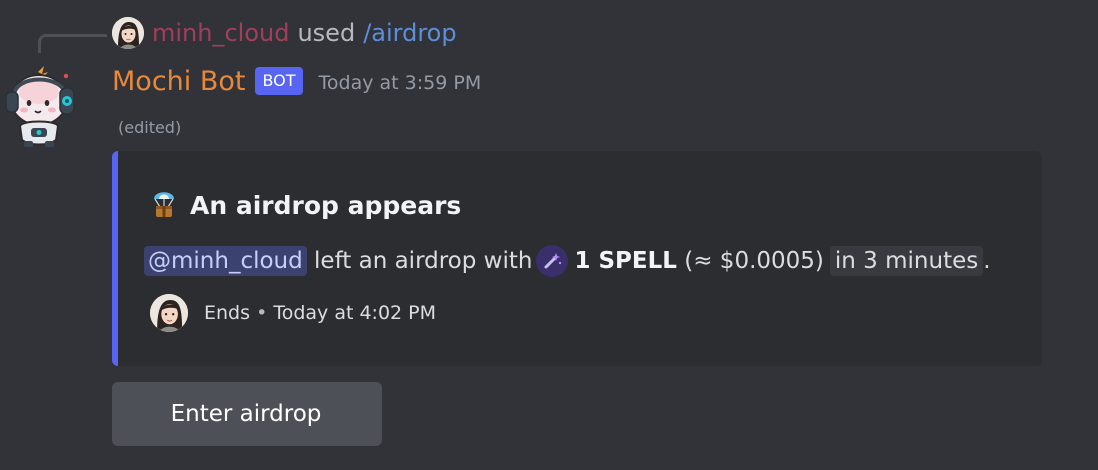 Image resolution: width=1098 pixels, height=470 pixels. What do you see at coordinates (42, 107) in the screenshot?
I see `bot-avatar` at bounding box center [42, 107].